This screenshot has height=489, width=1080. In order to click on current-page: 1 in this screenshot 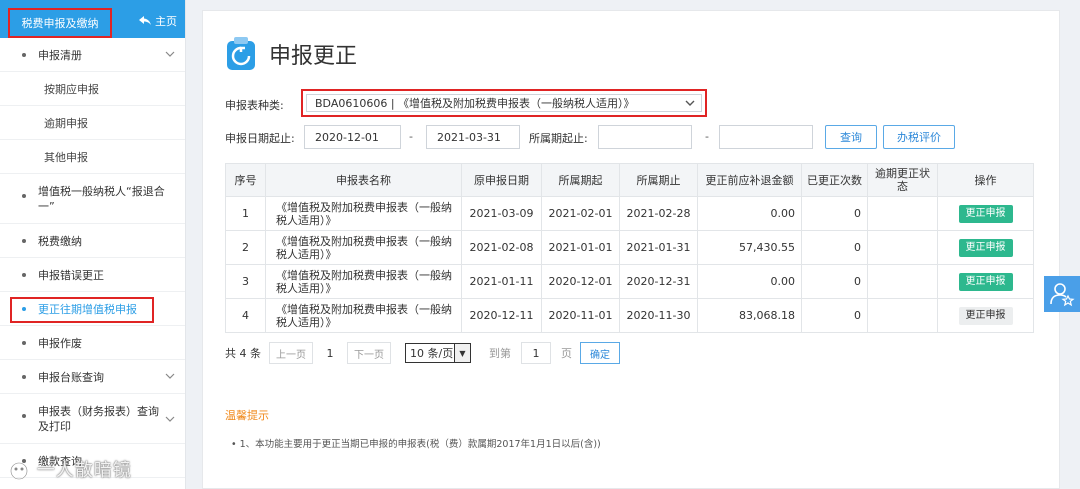, I will do `click(330, 353)`.